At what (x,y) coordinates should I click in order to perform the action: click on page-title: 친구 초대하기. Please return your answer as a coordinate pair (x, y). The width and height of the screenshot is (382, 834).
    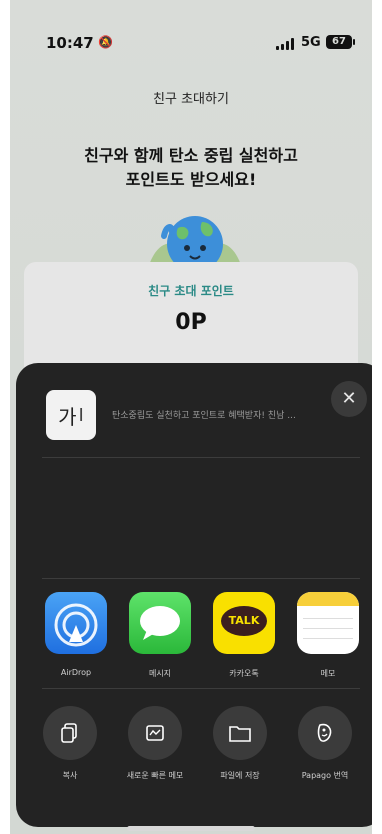
    Looking at the image, I should click on (191, 99).